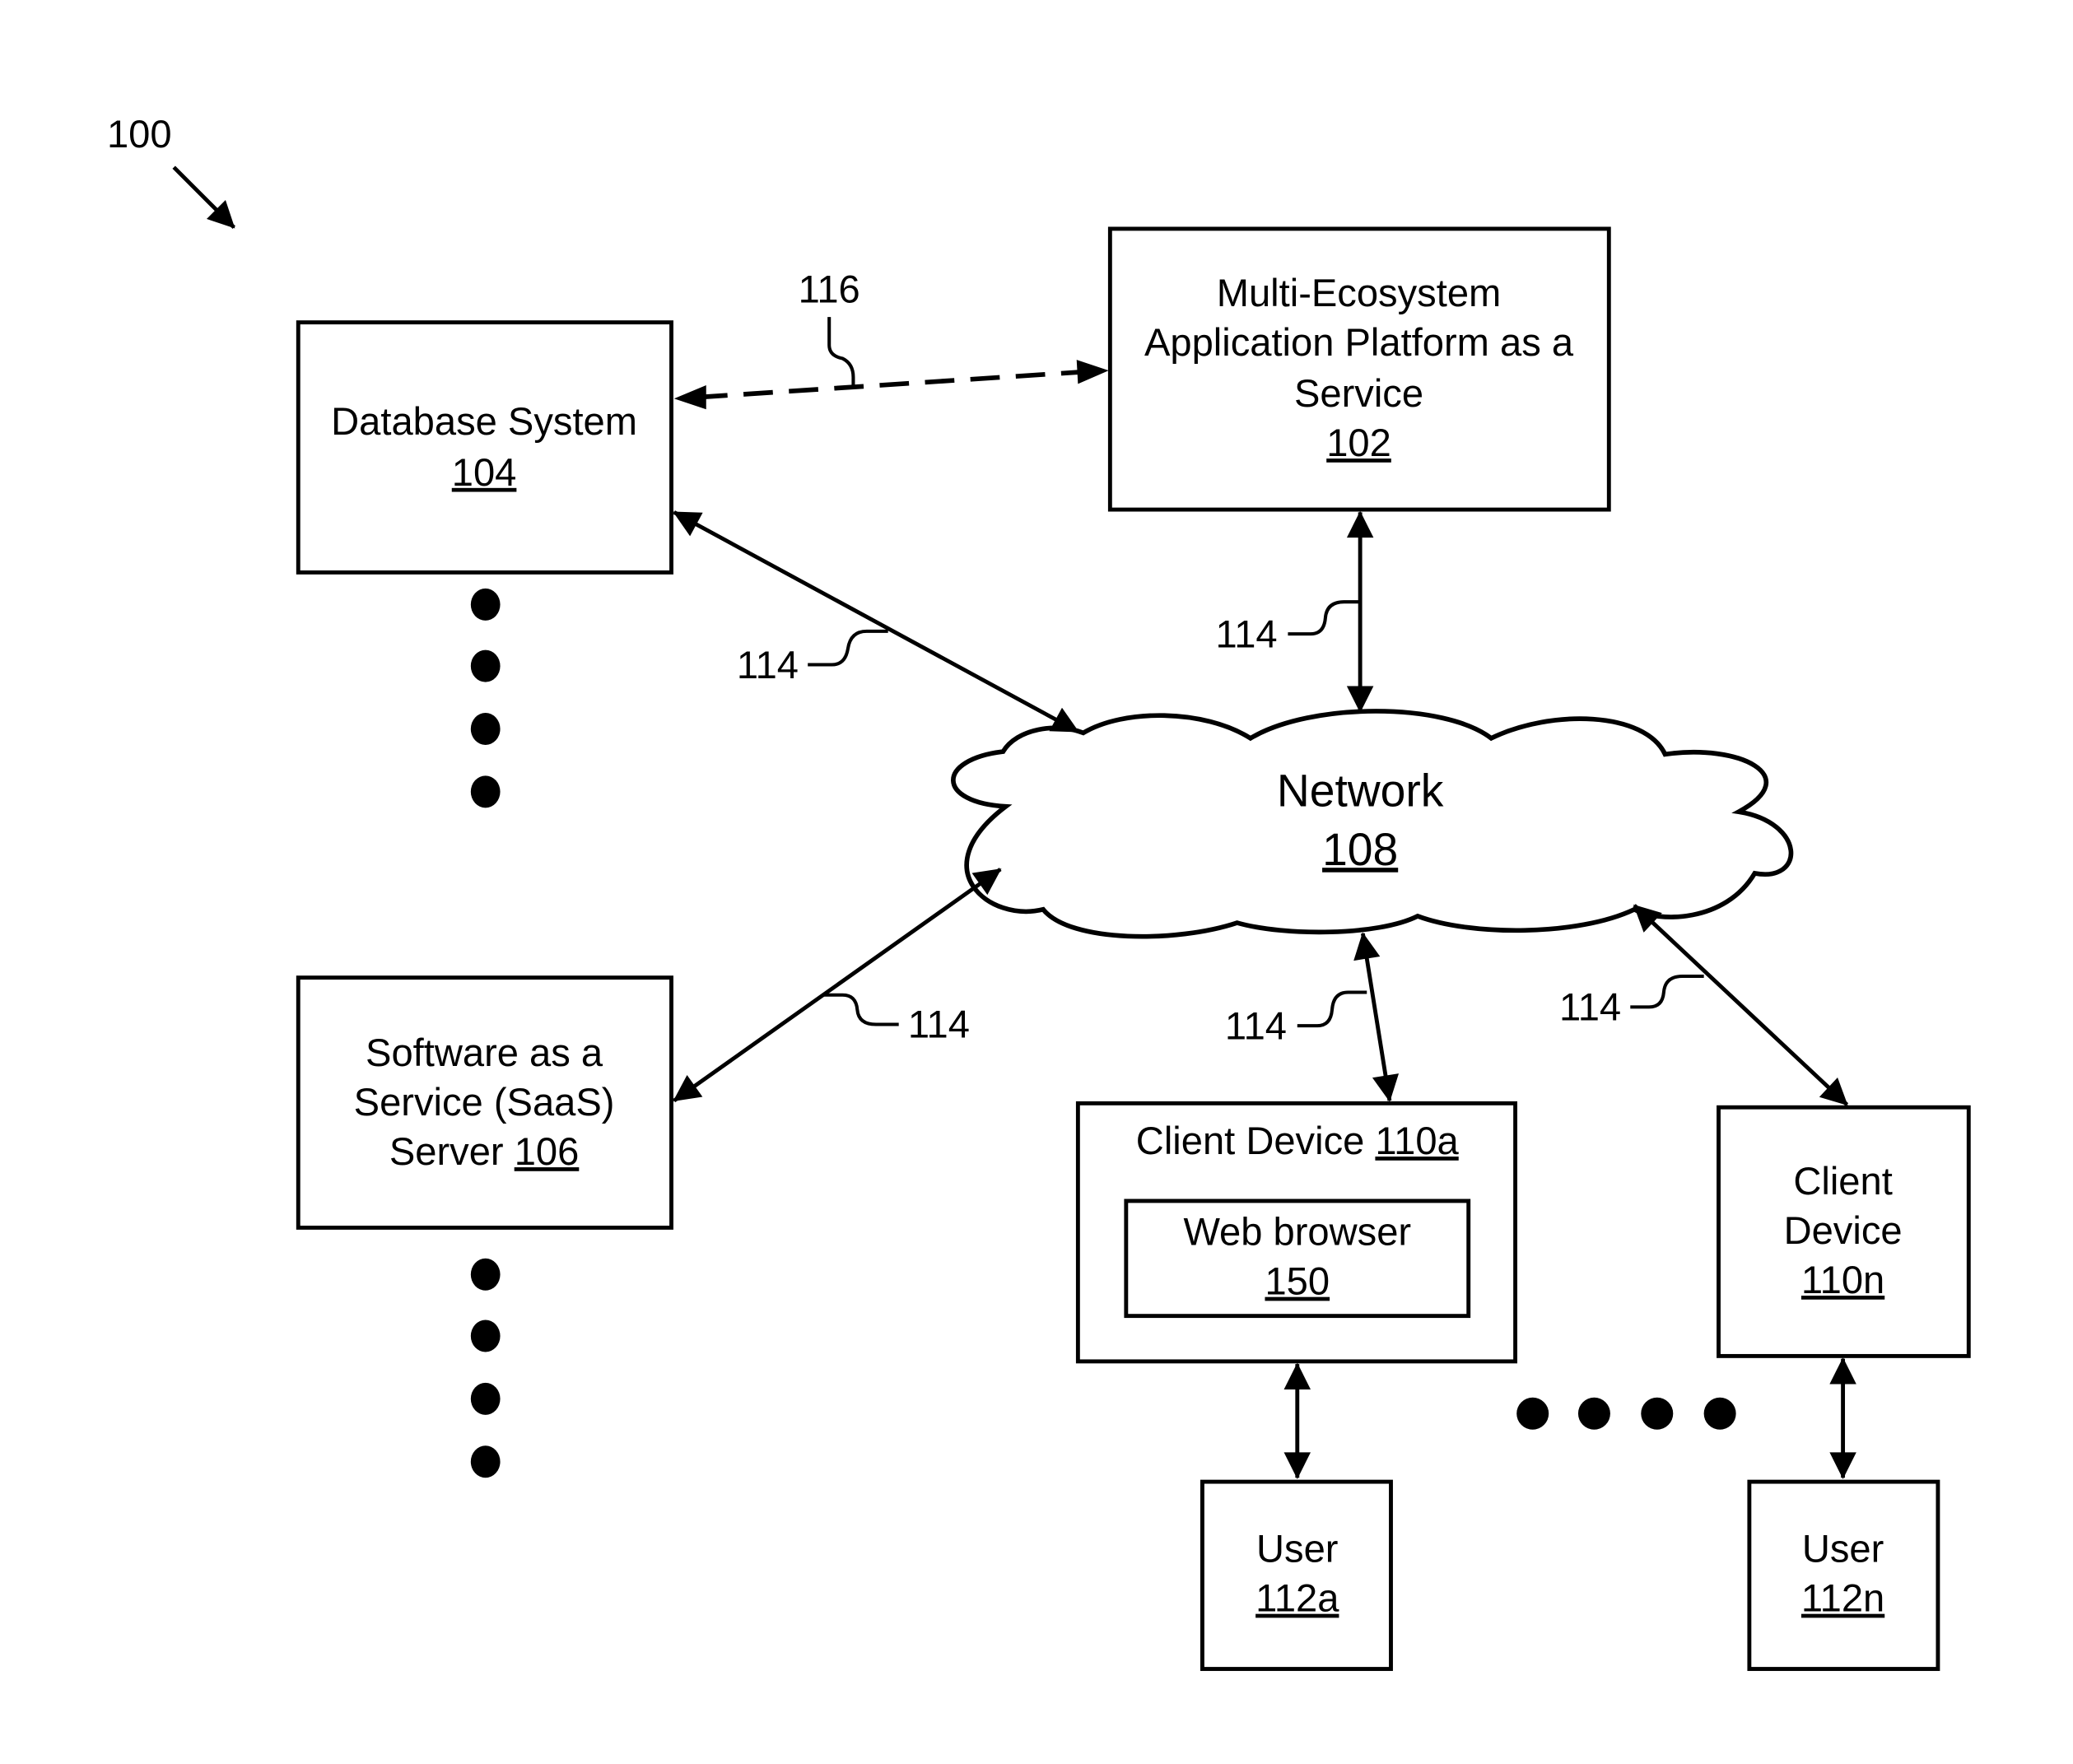 This screenshot has width=2073, height=1764. Describe the element at coordinates (452, 1151) in the screenshot. I see `saas-title-prefix: Server` at that location.